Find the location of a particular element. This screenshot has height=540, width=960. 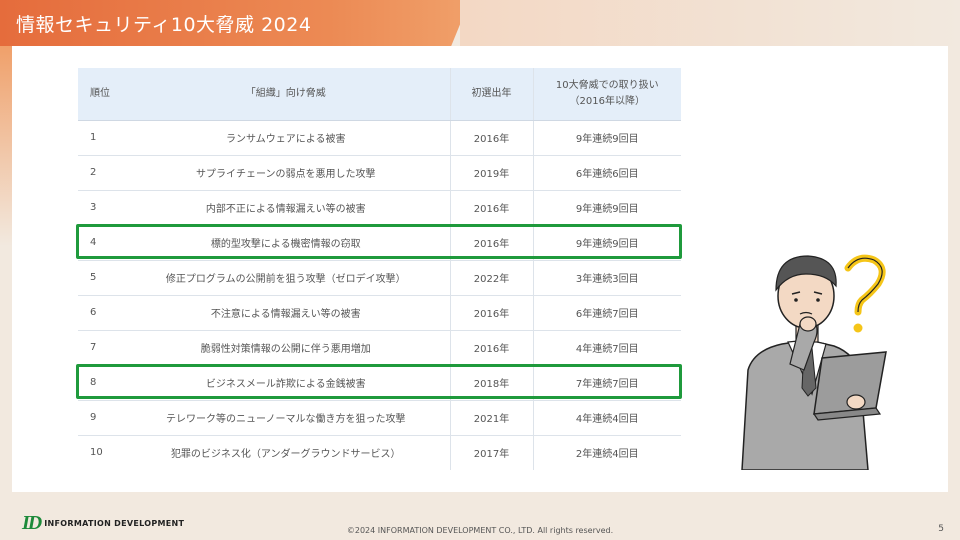

threat-name-cell: 不注意による情報漏えい等の被害 is located at coordinates (286, 313).